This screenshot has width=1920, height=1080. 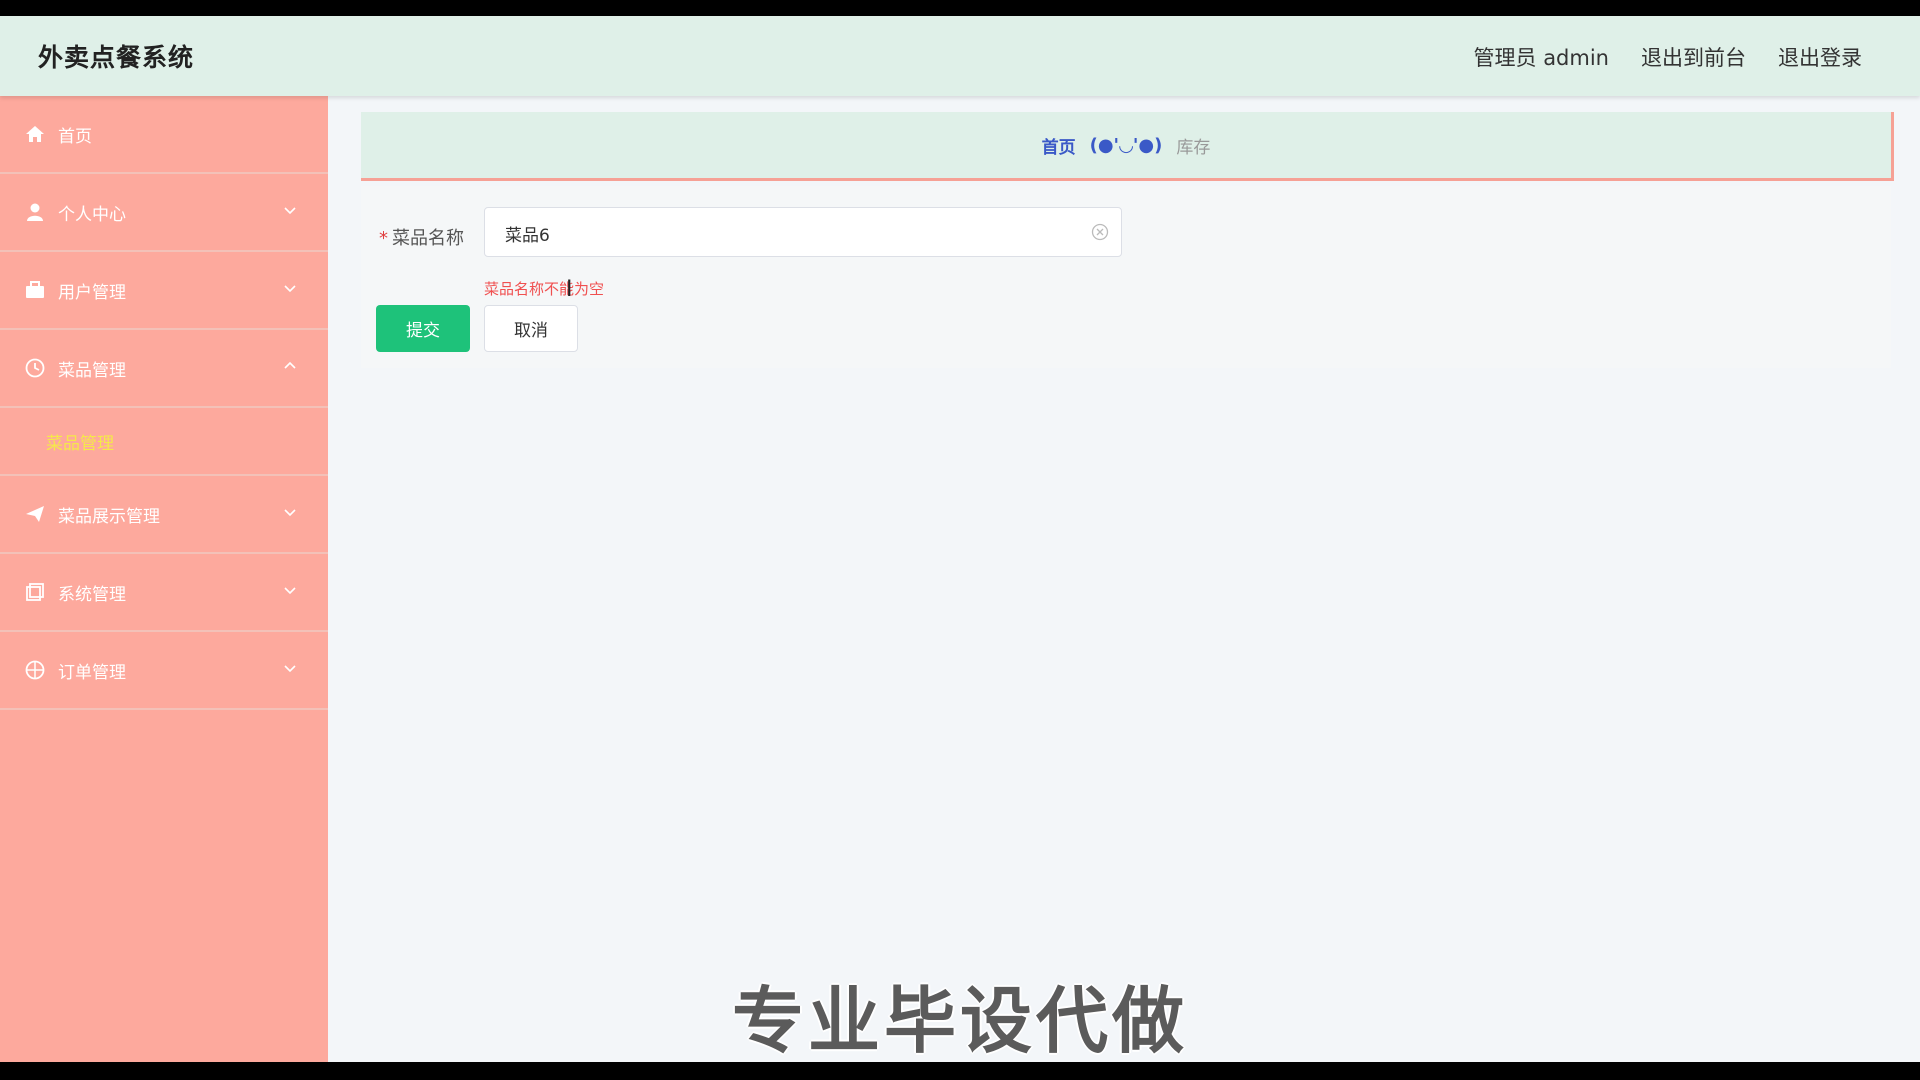 I want to click on breadcrumb-emoji: (●'◡'●), so click(x=1126, y=145).